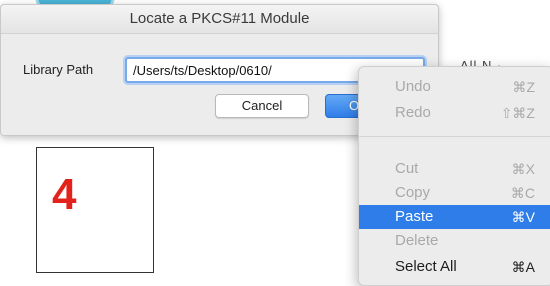 This screenshot has height=286, width=550. Describe the element at coordinates (454, 169) in the screenshot. I see `menu-item-cut: Cut ⌘X` at that location.